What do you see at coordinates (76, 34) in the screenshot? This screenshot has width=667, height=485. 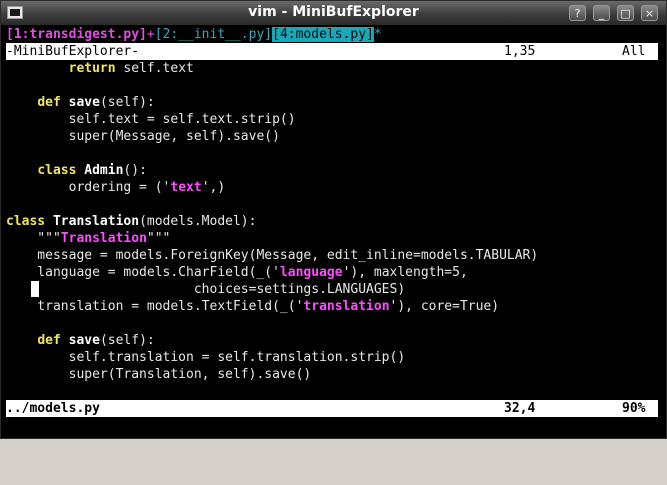 I see `buffer-tab-transdigest: [1:transdigest.py]` at bounding box center [76, 34].